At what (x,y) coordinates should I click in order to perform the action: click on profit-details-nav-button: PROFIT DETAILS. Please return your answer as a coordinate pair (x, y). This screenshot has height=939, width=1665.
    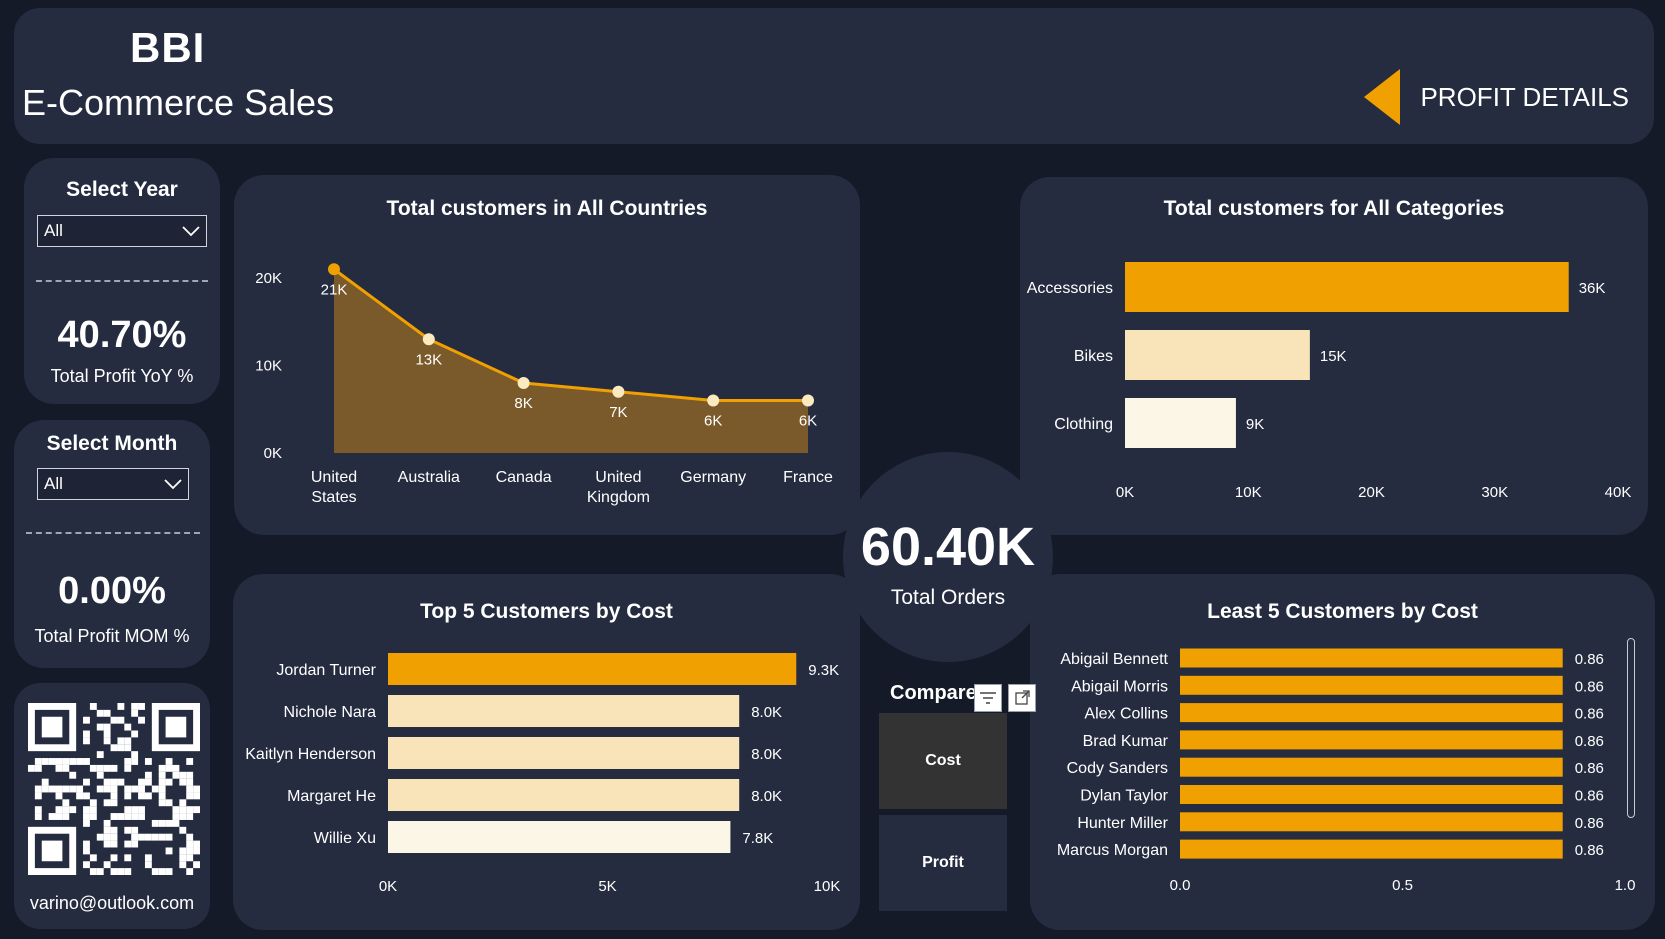
    Looking at the image, I should click on (1496, 97).